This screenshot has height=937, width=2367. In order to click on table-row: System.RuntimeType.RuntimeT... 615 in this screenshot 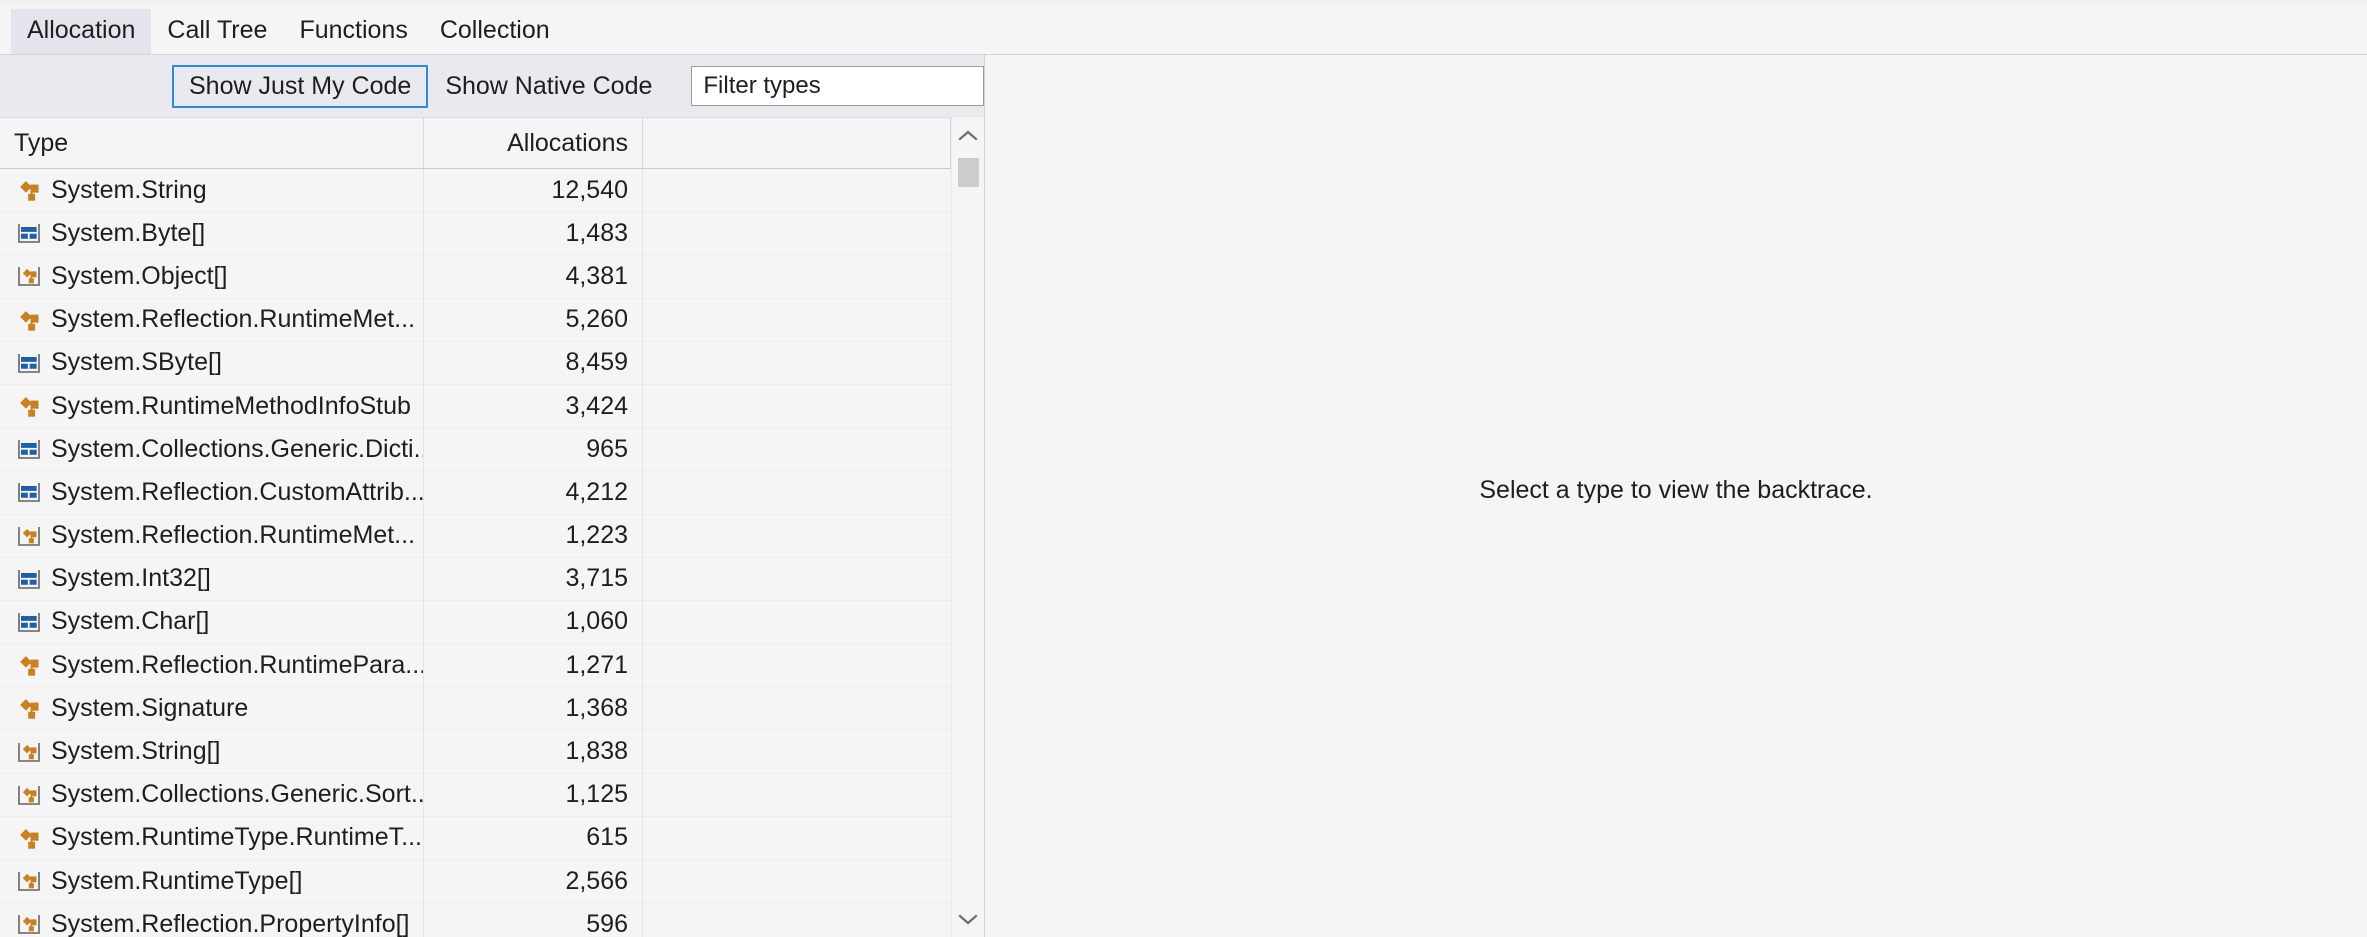, I will do `click(475, 838)`.